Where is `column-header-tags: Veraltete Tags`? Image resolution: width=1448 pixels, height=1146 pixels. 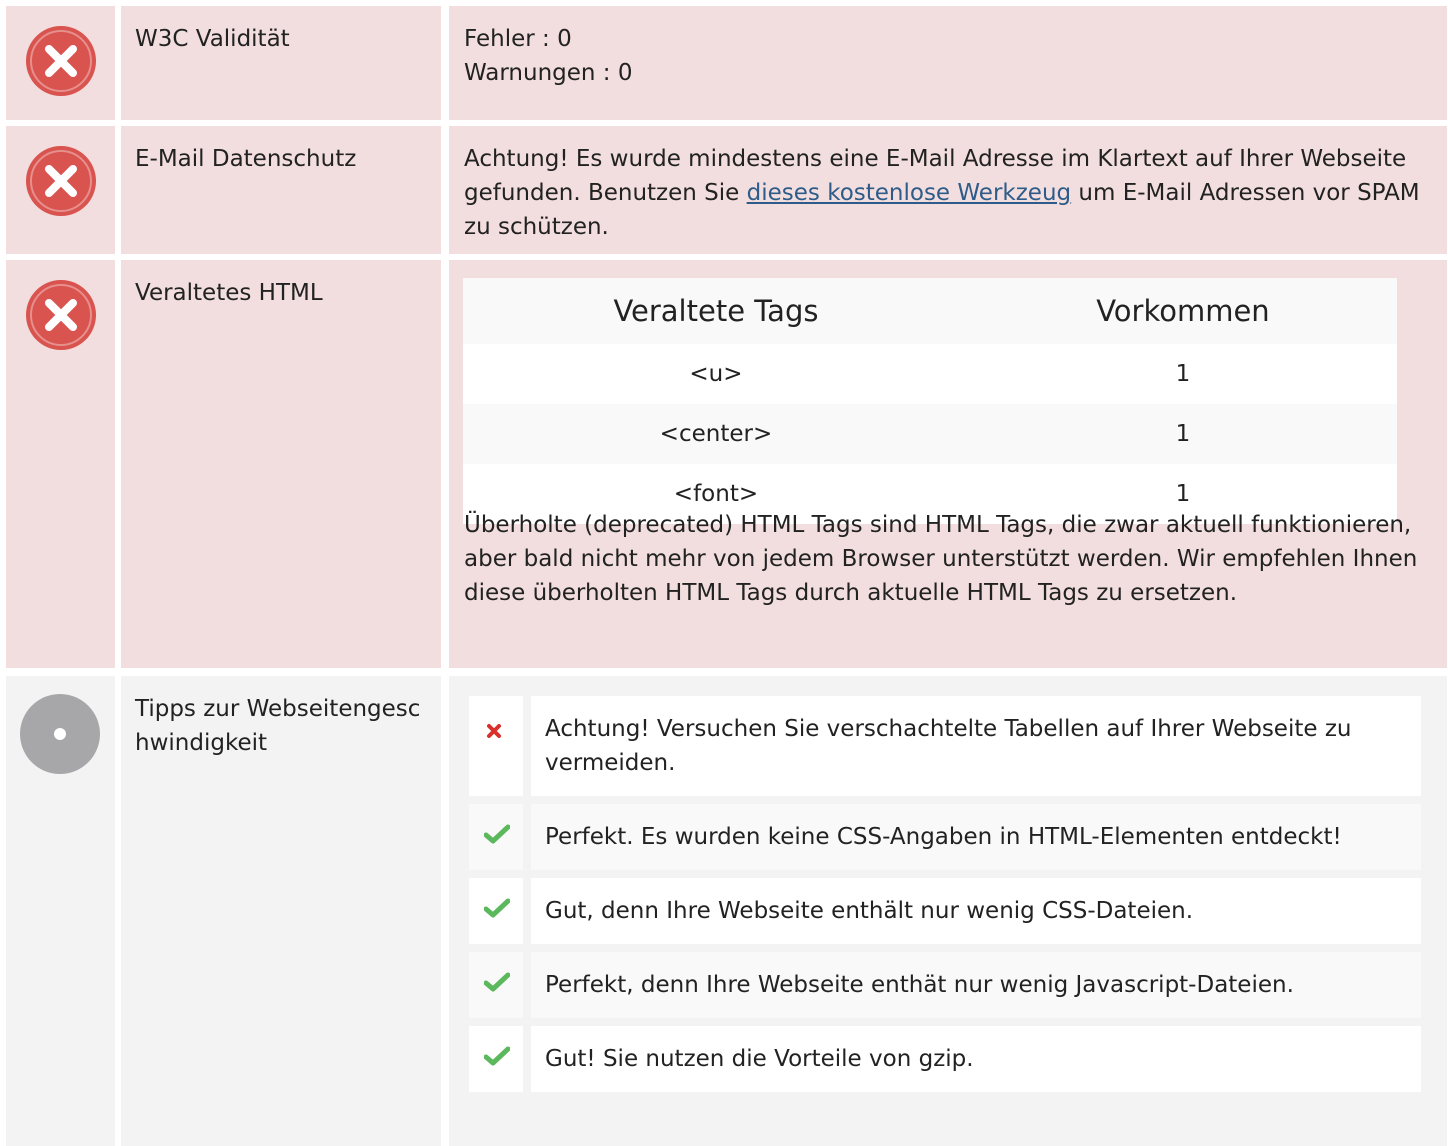 column-header-tags: Veraltete Tags is located at coordinates (716, 311).